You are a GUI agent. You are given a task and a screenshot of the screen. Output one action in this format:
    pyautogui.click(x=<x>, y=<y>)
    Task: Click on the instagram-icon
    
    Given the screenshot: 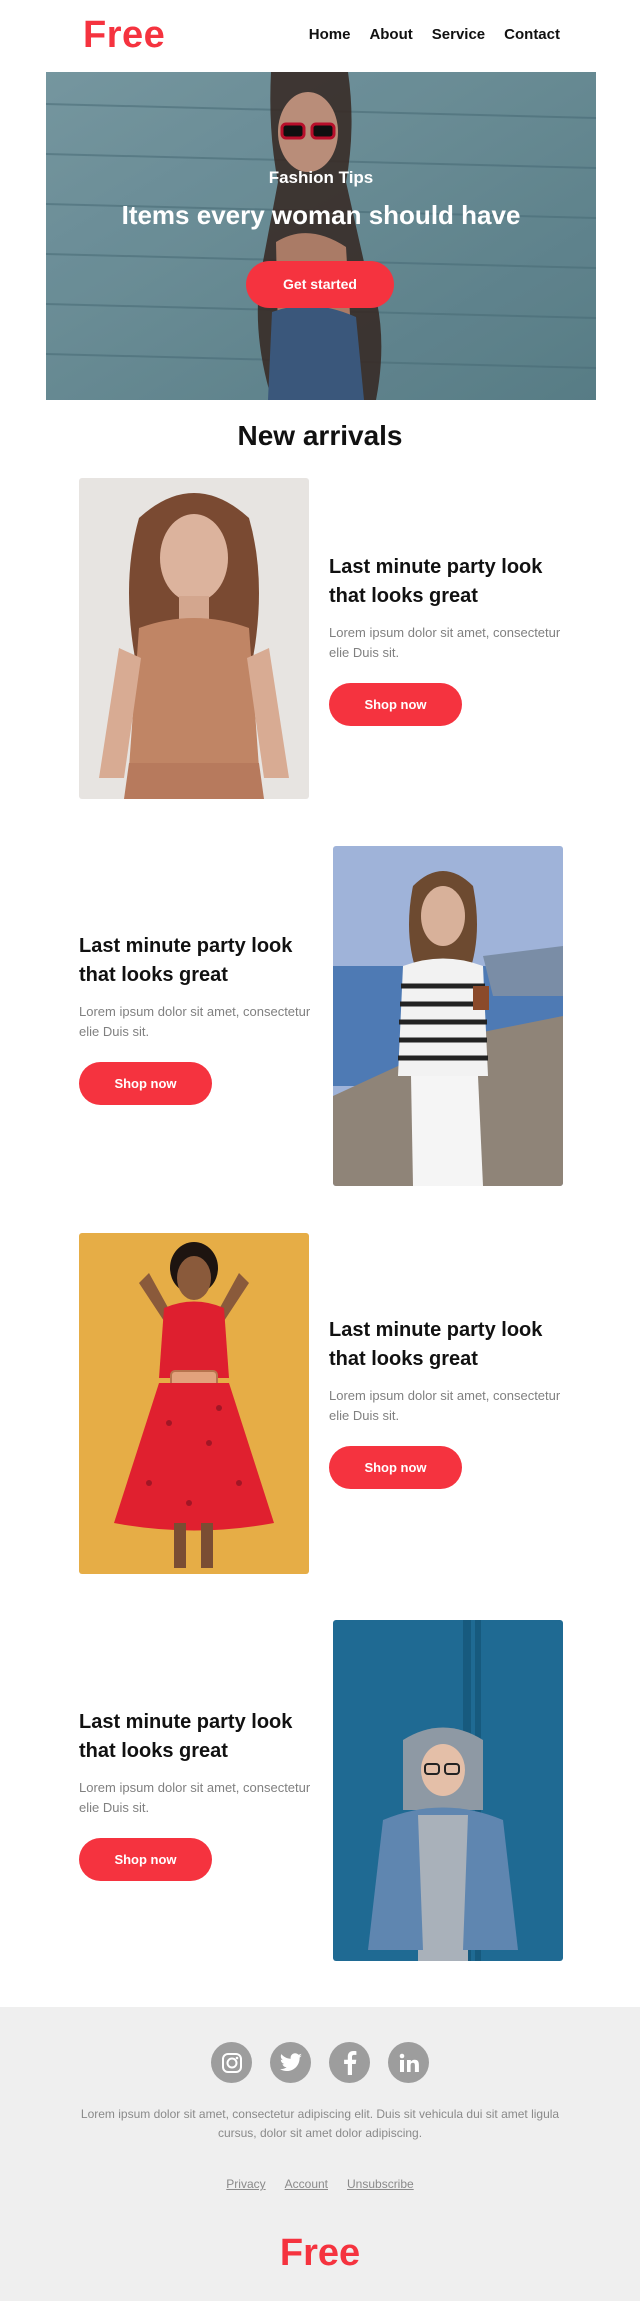 What is the action you would take?
    pyautogui.click(x=231, y=2062)
    